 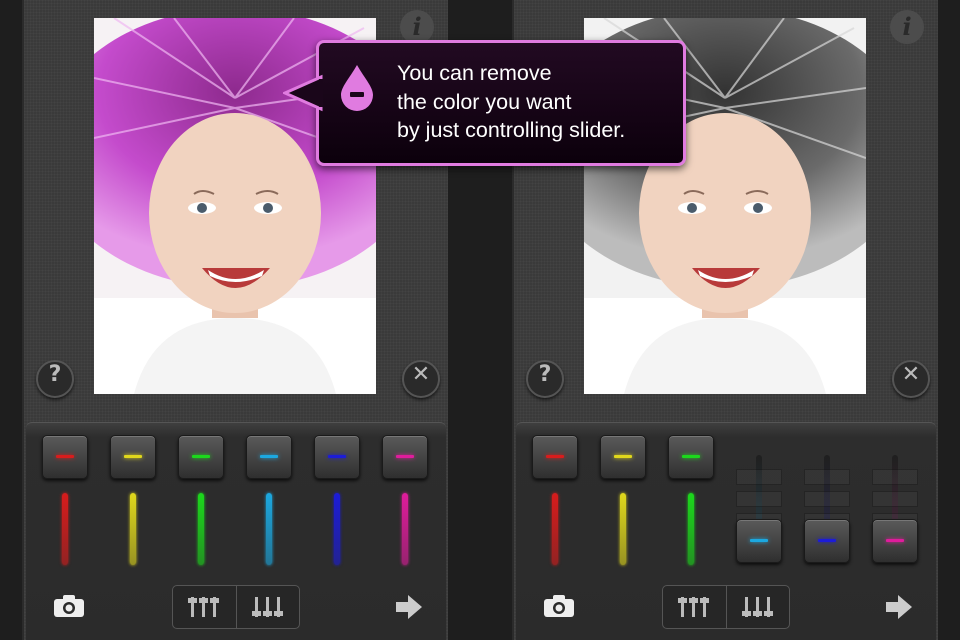 I want to click on callout-line: by just controlling slider., so click(x=511, y=130).